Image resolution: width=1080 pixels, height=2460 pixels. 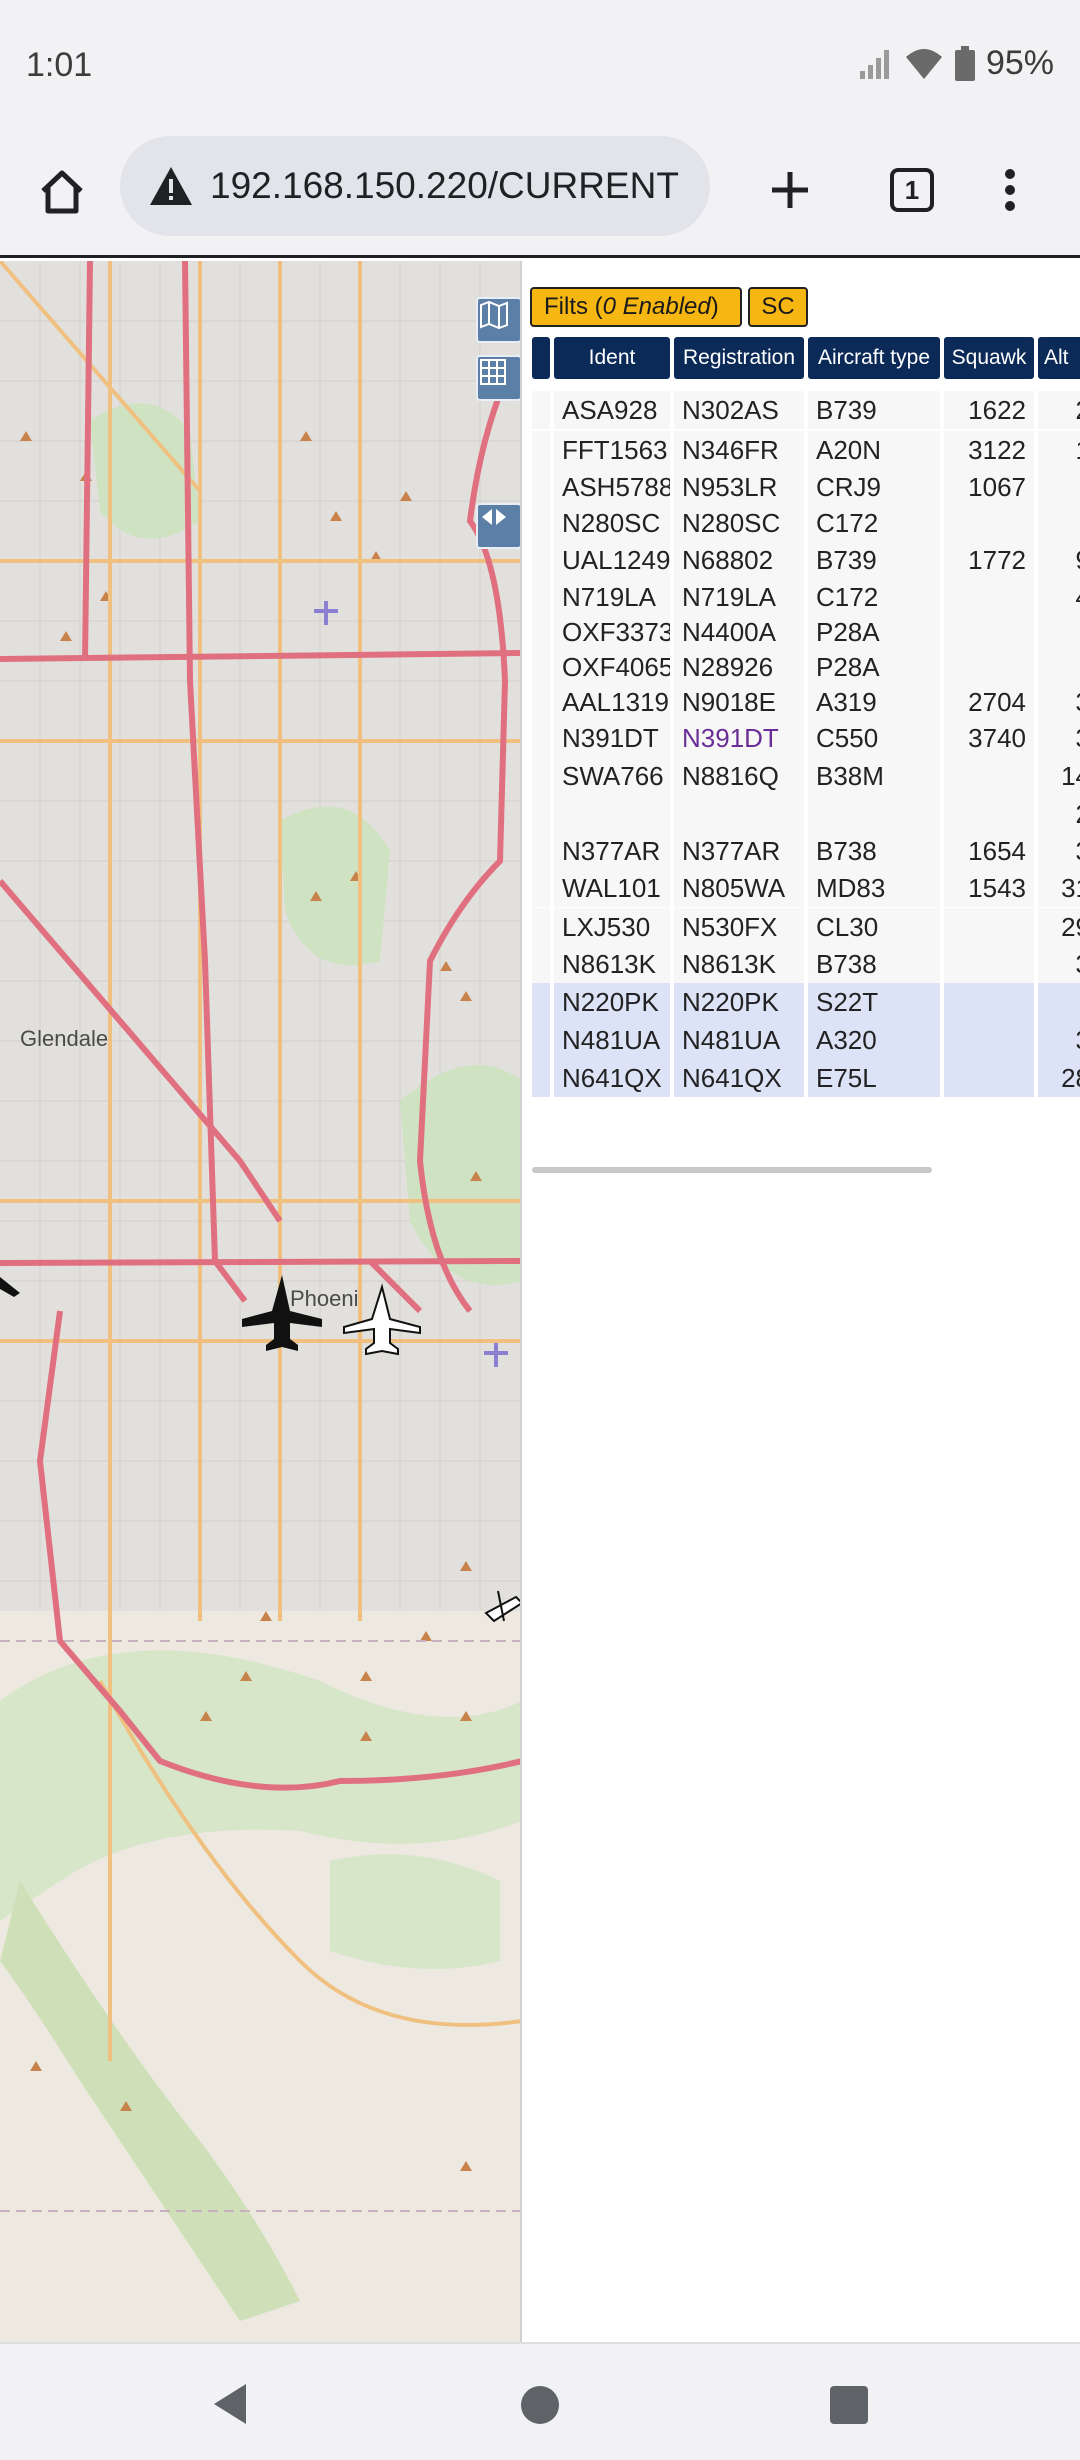 I want to click on table-row: 2, so click(x=806, y=814).